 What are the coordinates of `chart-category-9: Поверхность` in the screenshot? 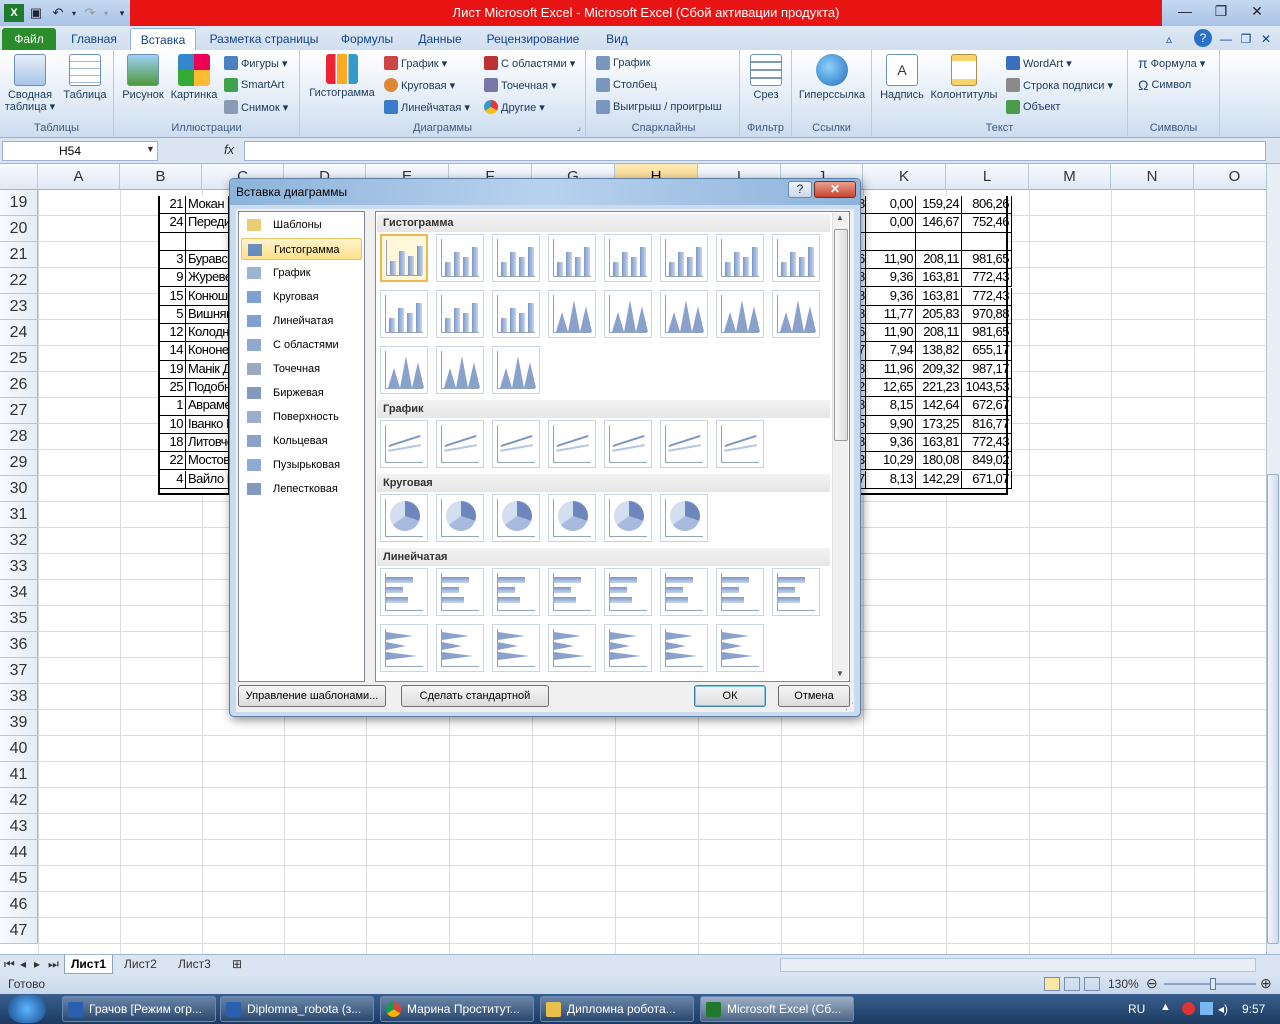 It's located at (301, 417).